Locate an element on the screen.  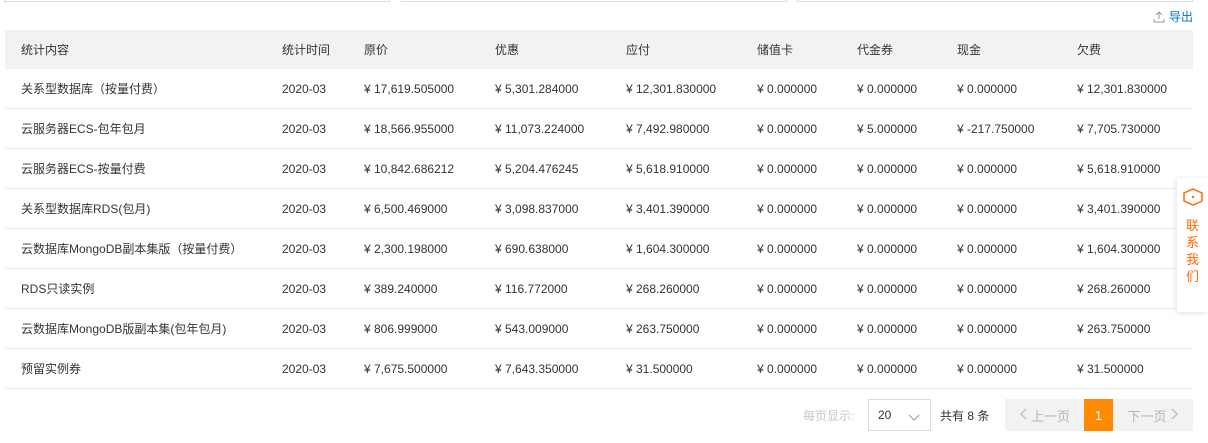
export-button: 导出 is located at coordinates (1173, 16).